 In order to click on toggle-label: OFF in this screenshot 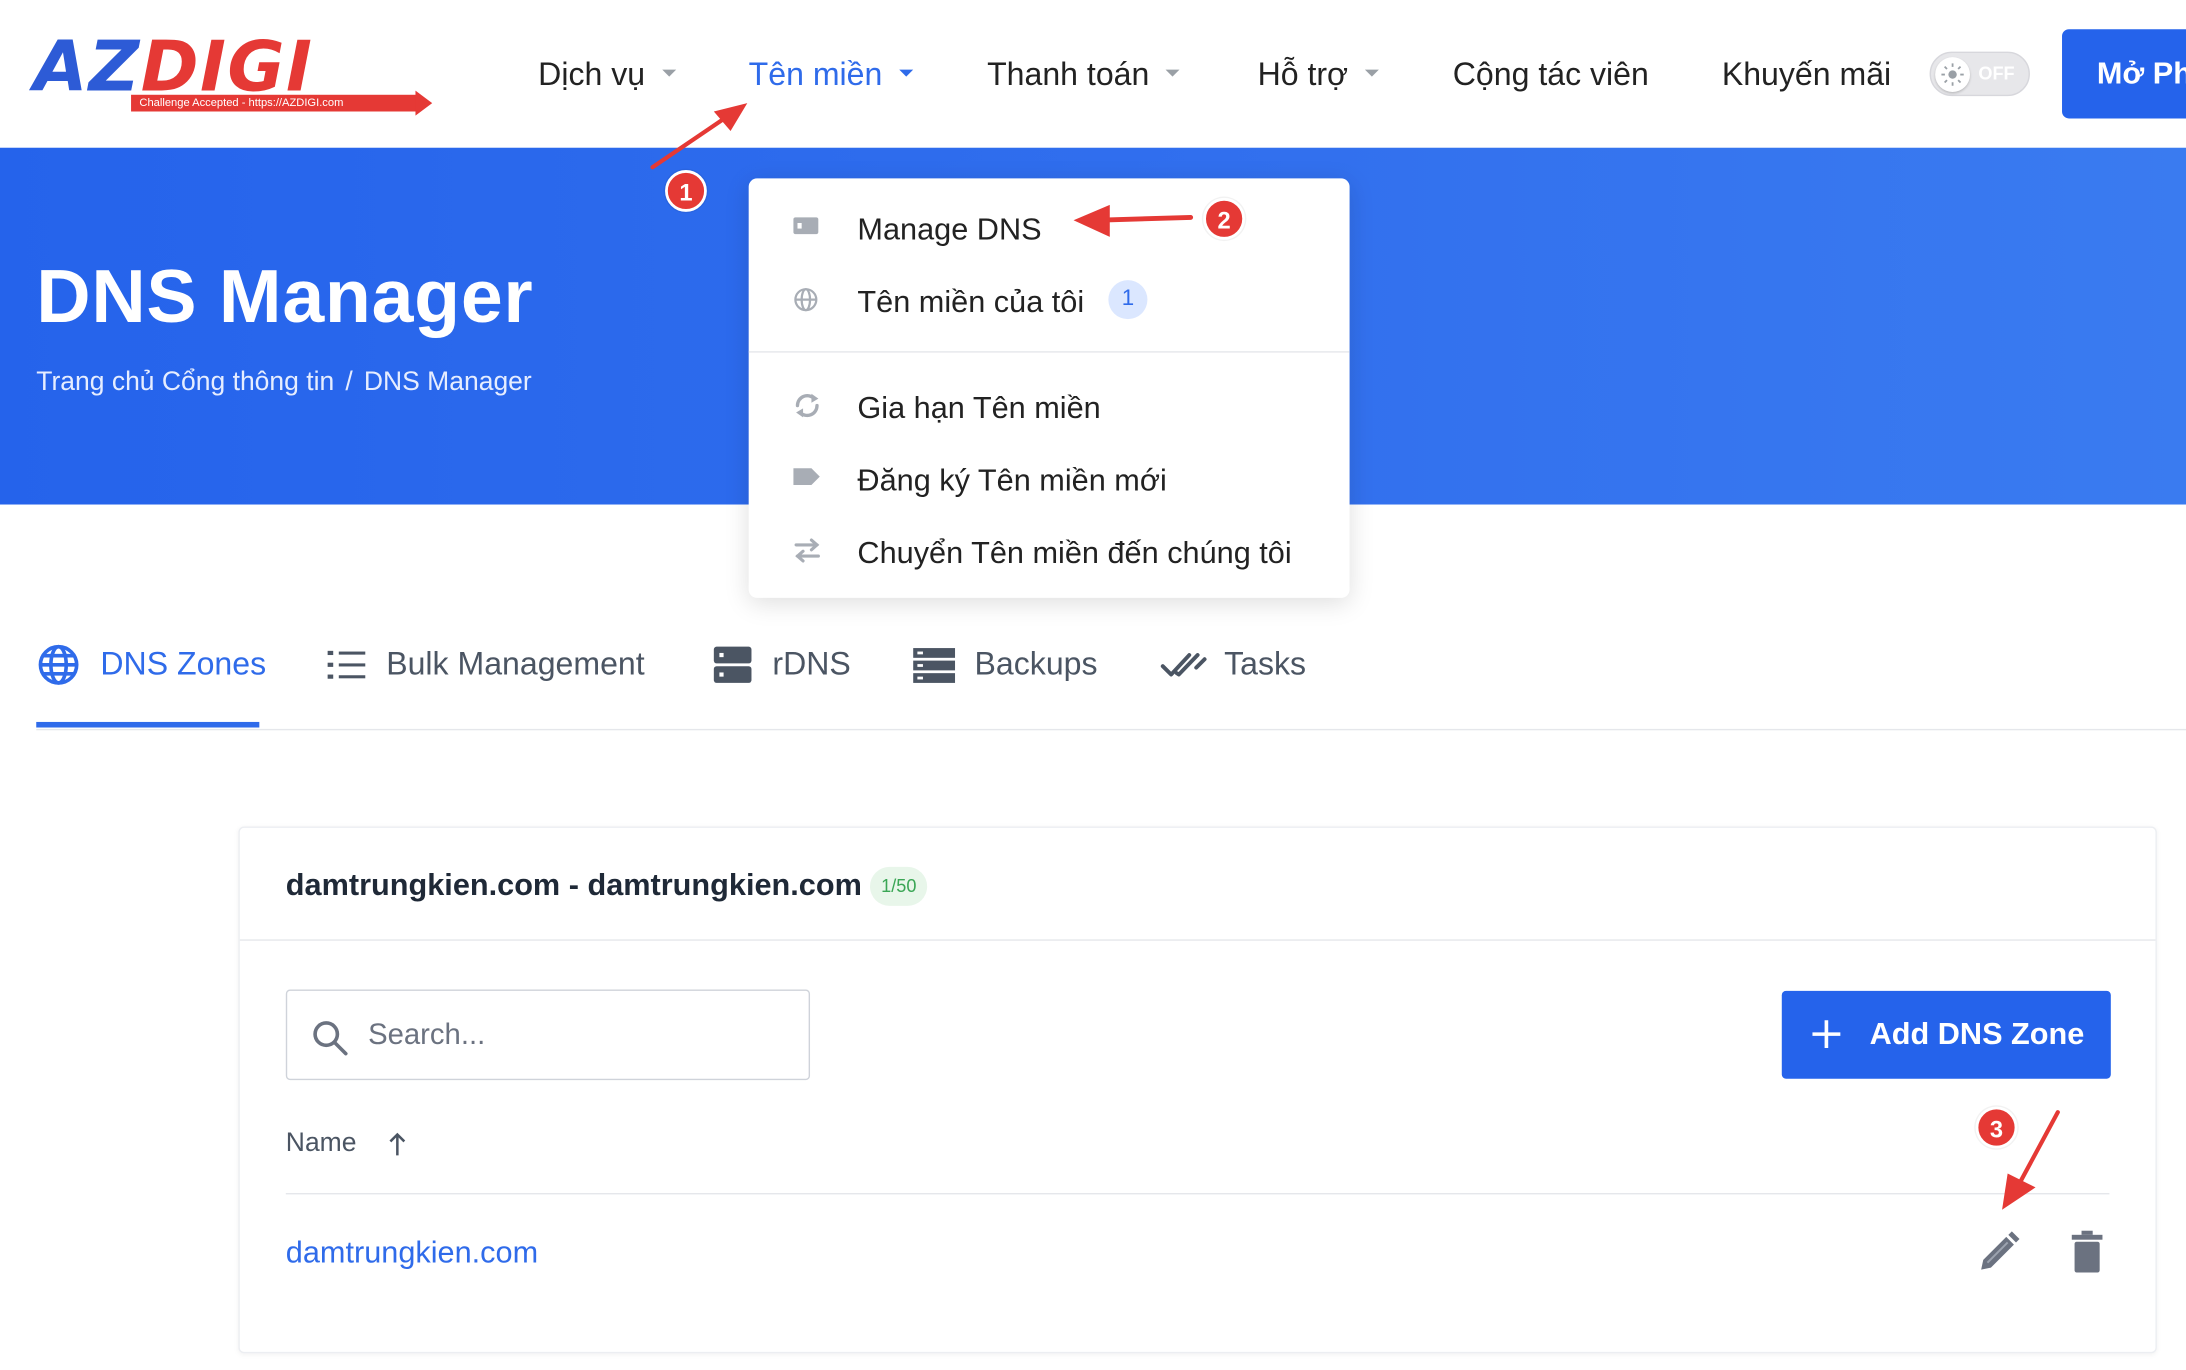, I will do `click(1996, 73)`.